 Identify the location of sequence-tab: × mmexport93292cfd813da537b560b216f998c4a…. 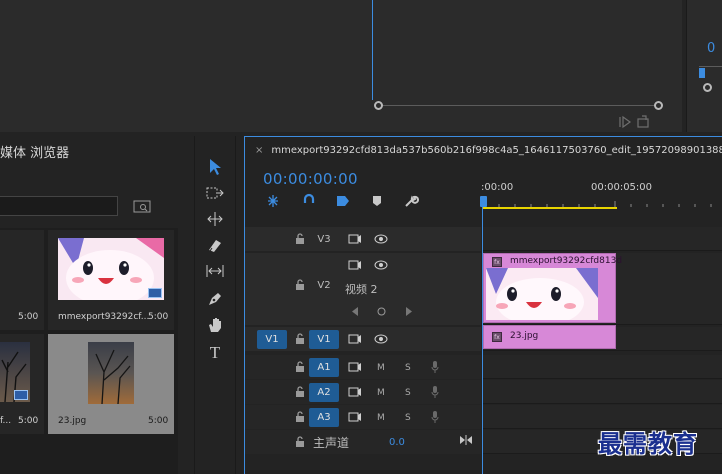
(488, 150).